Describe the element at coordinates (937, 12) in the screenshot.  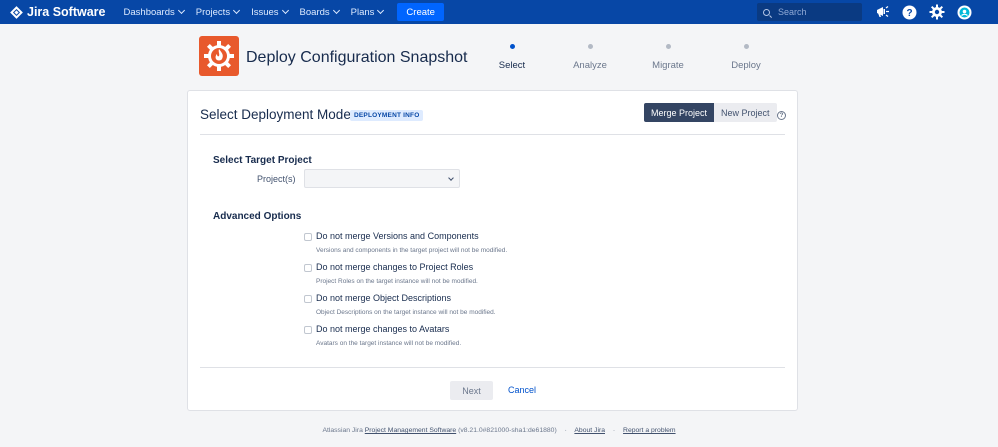
I see `settings-gear-icon` at that location.